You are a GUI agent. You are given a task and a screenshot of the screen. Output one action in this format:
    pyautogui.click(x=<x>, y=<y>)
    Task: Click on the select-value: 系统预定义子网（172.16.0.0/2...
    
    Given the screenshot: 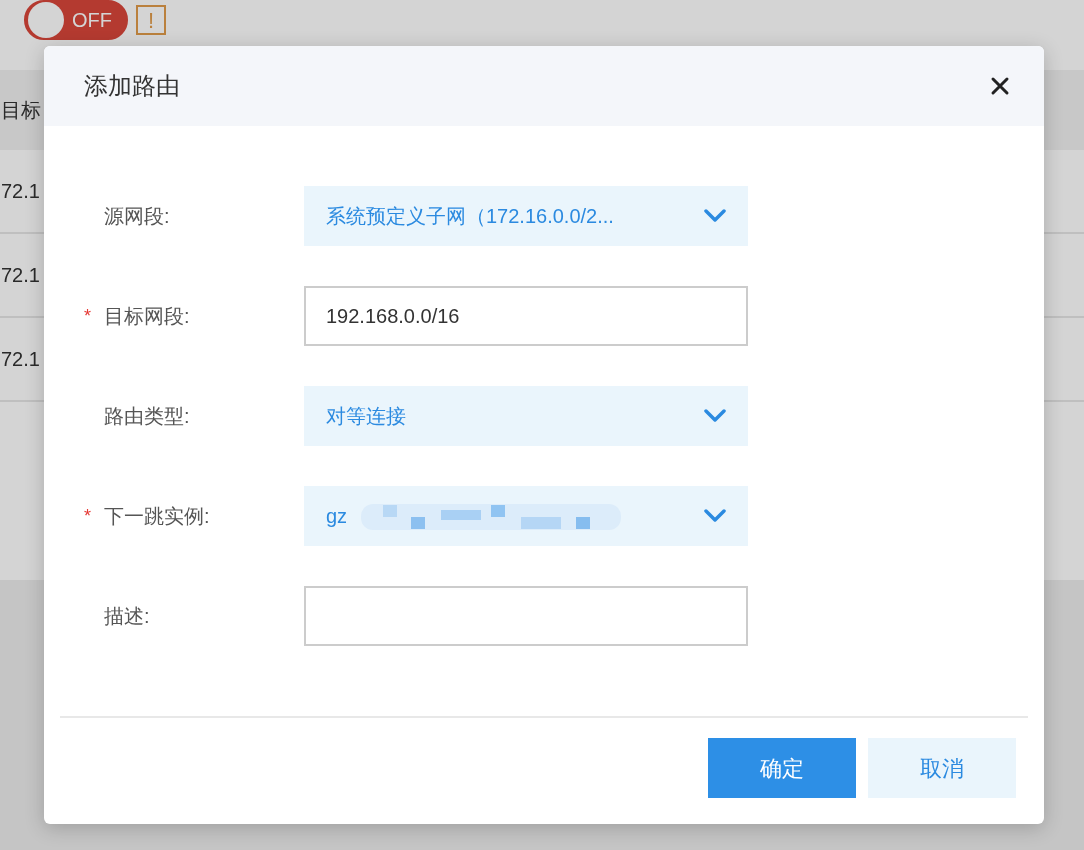 What is the action you would take?
    pyautogui.click(x=470, y=216)
    